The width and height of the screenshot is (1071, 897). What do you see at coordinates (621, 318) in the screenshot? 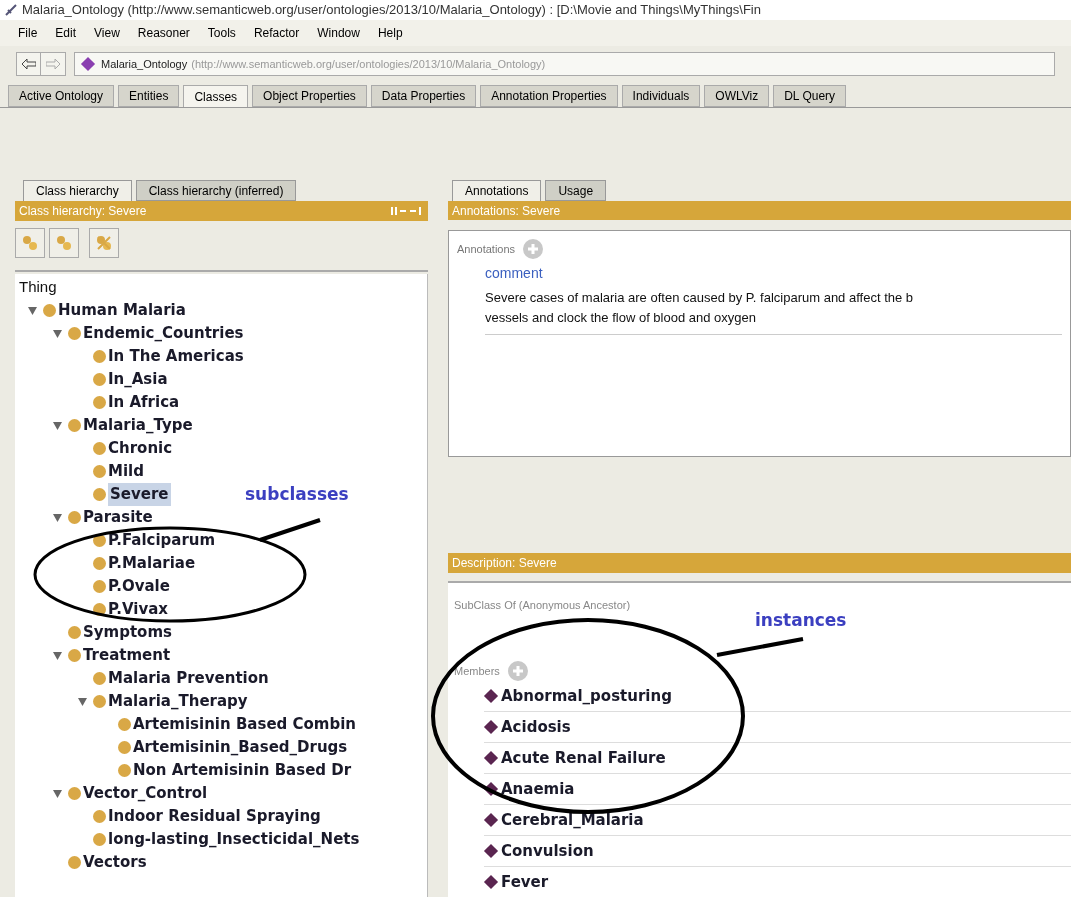
I see `annotation-text: vessels and clock the flow of blood and oxygen` at bounding box center [621, 318].